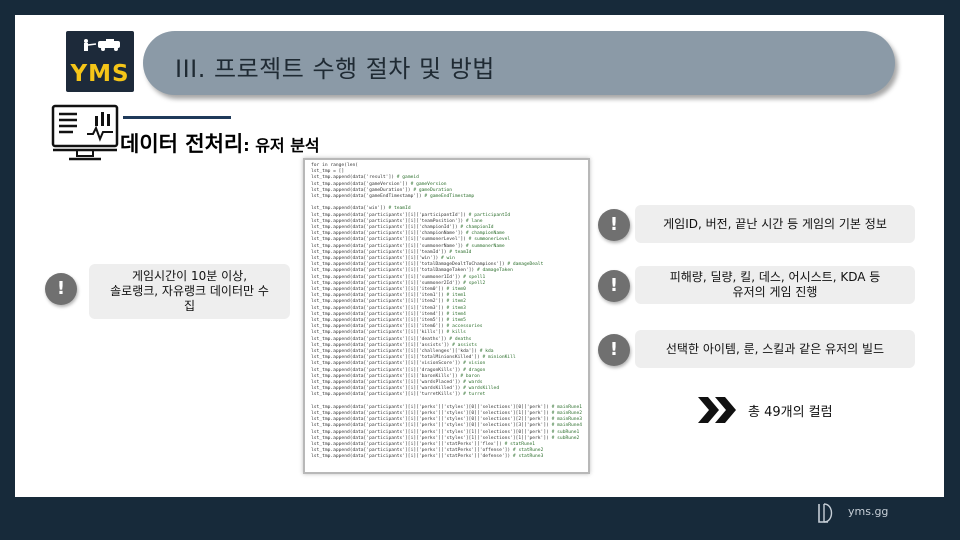 The width and height of the screenshot is (960, 540). I want to click on info-card-basic: 게임ID, 버전, 끝난 시간 등 게임의 기본 정보, so click(775, 224).